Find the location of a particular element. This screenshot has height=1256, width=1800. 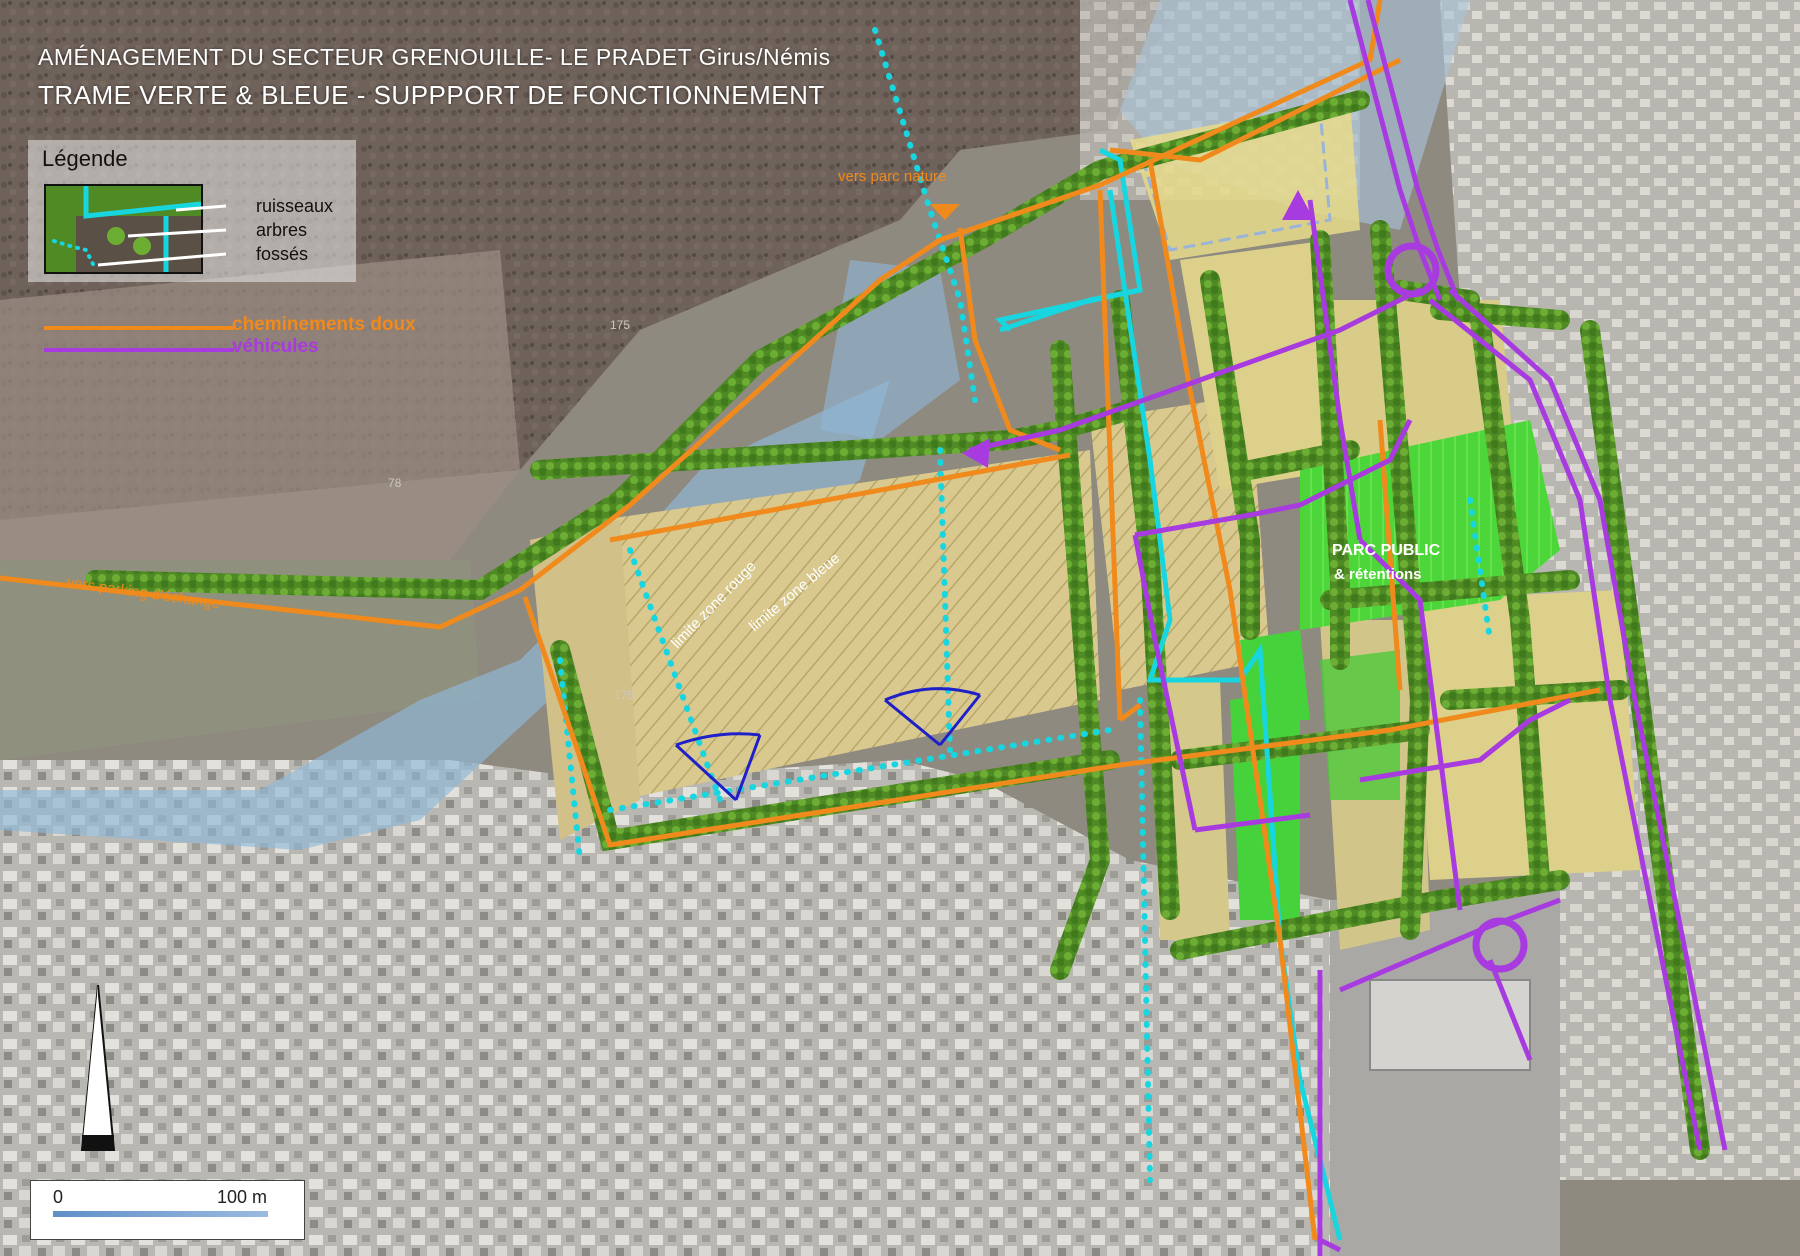

scale-end: 100 m is located at coordinates (242, 1197).